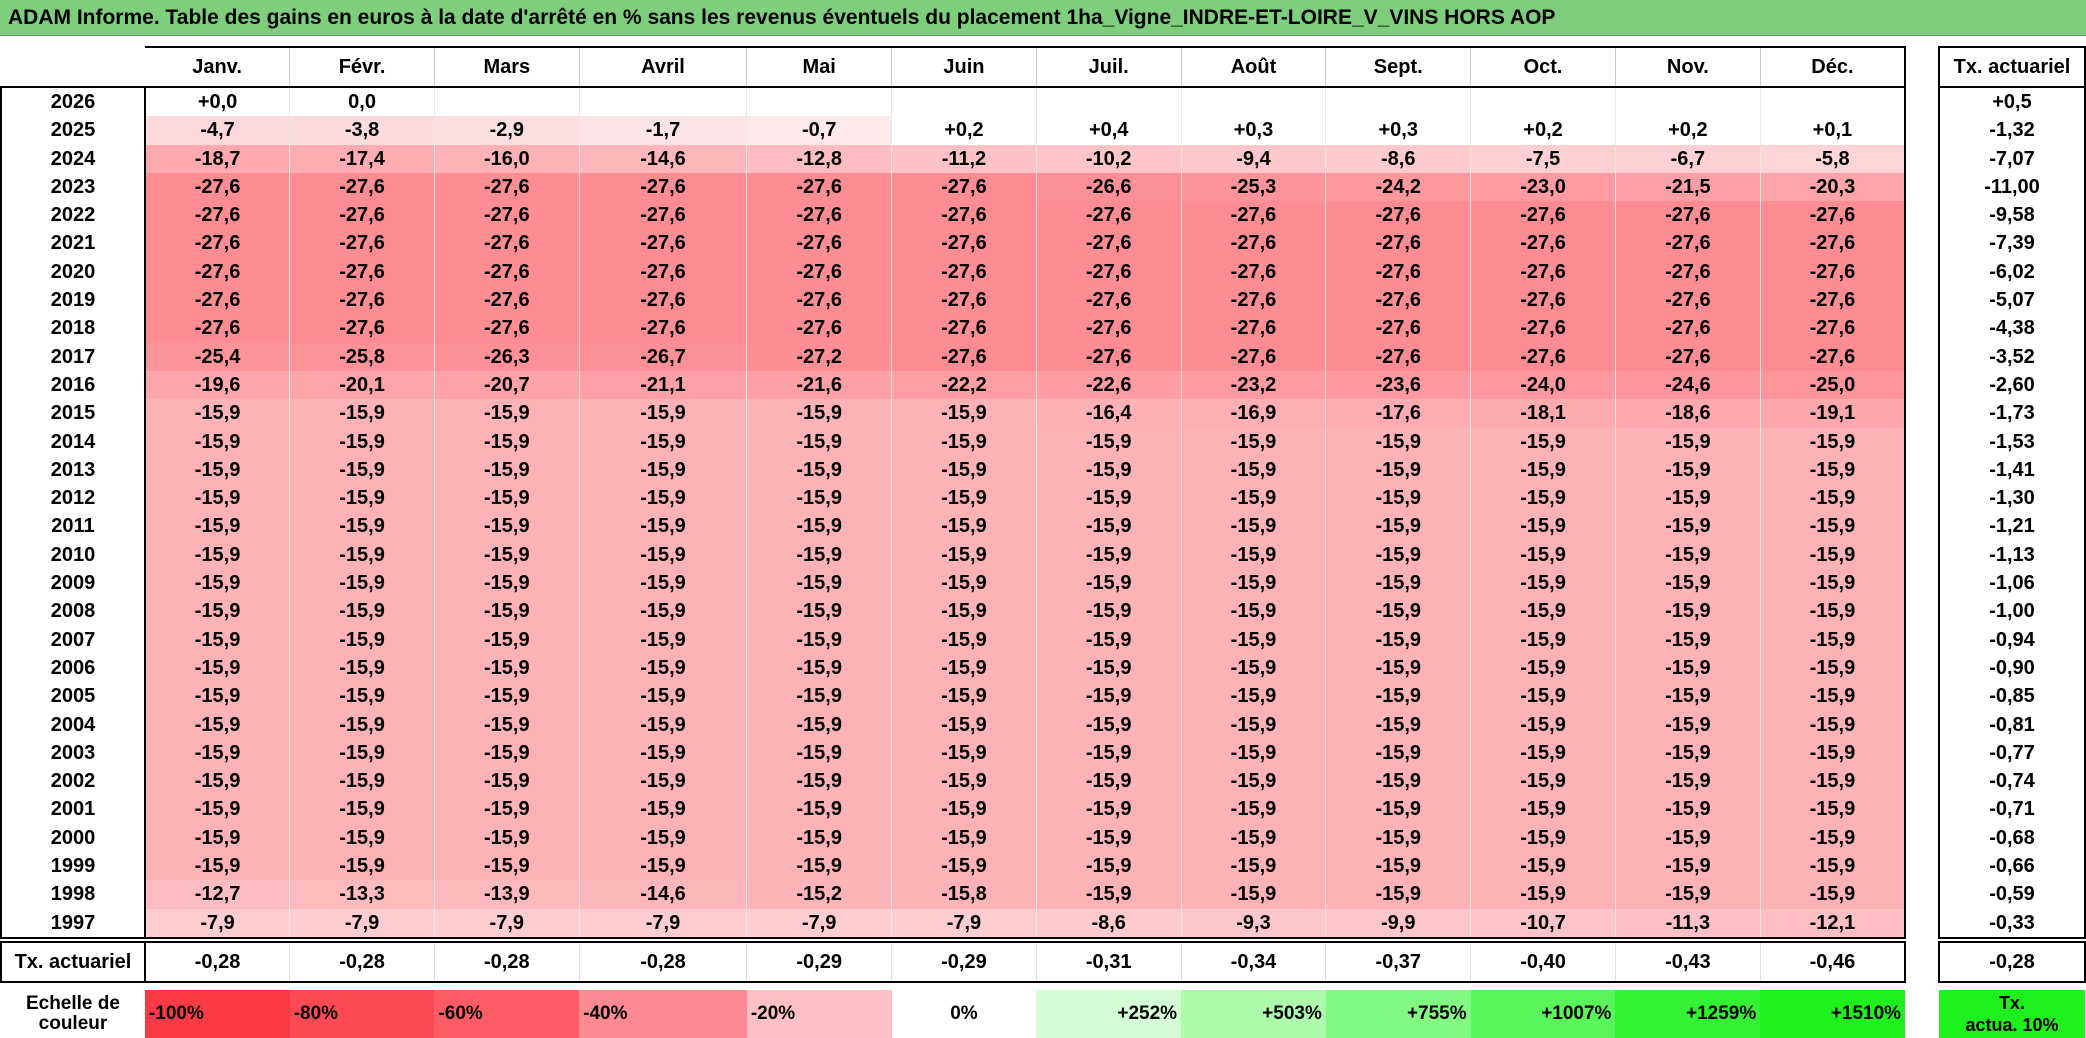  I want to click on year-cell: 2022, so click(73, 215).